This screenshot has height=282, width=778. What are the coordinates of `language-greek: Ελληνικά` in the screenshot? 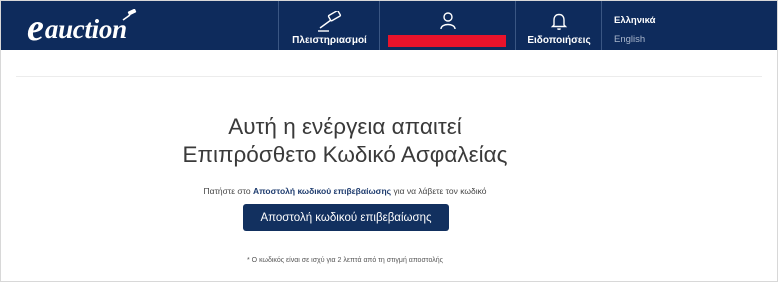 It's located at (634, 21).